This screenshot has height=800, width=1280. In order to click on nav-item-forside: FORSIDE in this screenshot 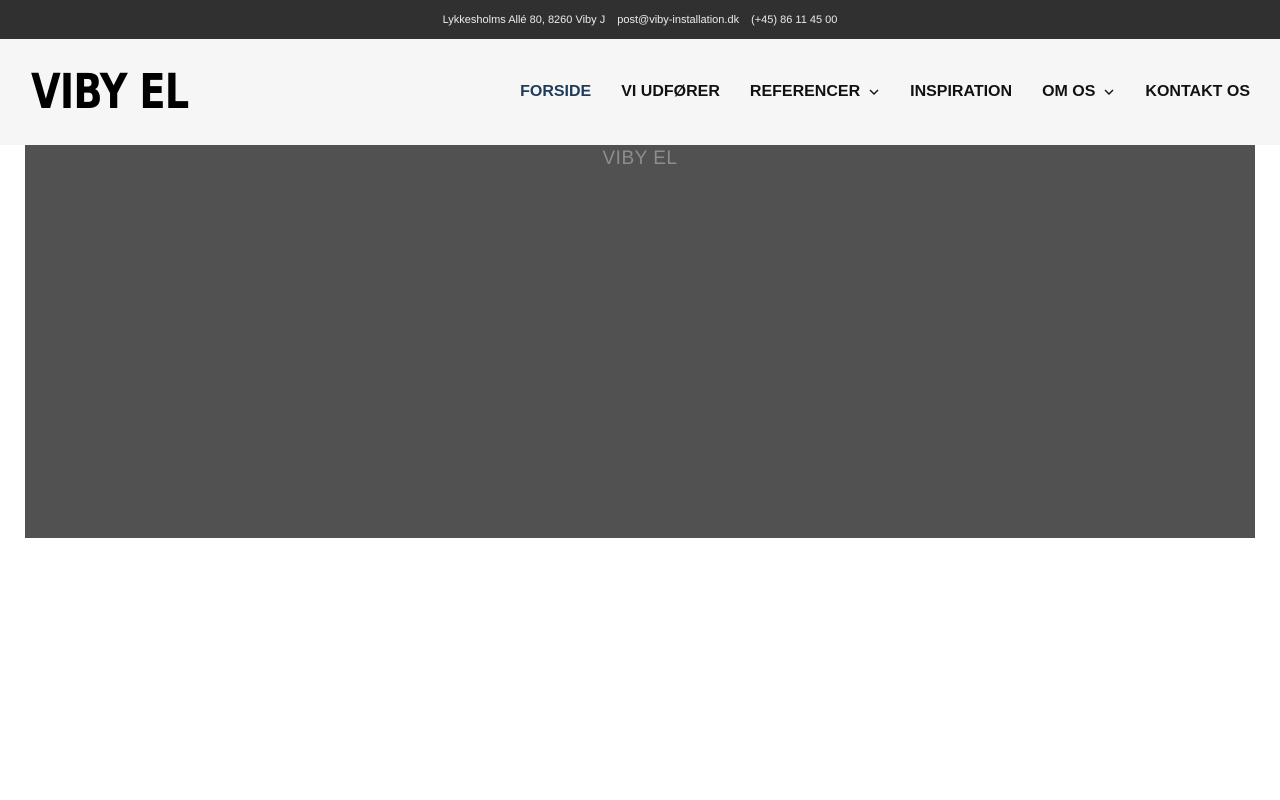, I will do `click(555, 92)`.